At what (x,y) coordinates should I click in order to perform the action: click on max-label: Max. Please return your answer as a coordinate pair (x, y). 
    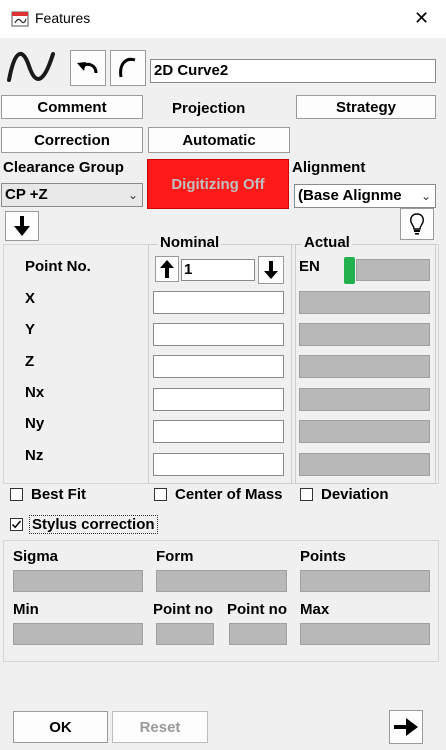
    Looking at the image, I should click on (315, 609).